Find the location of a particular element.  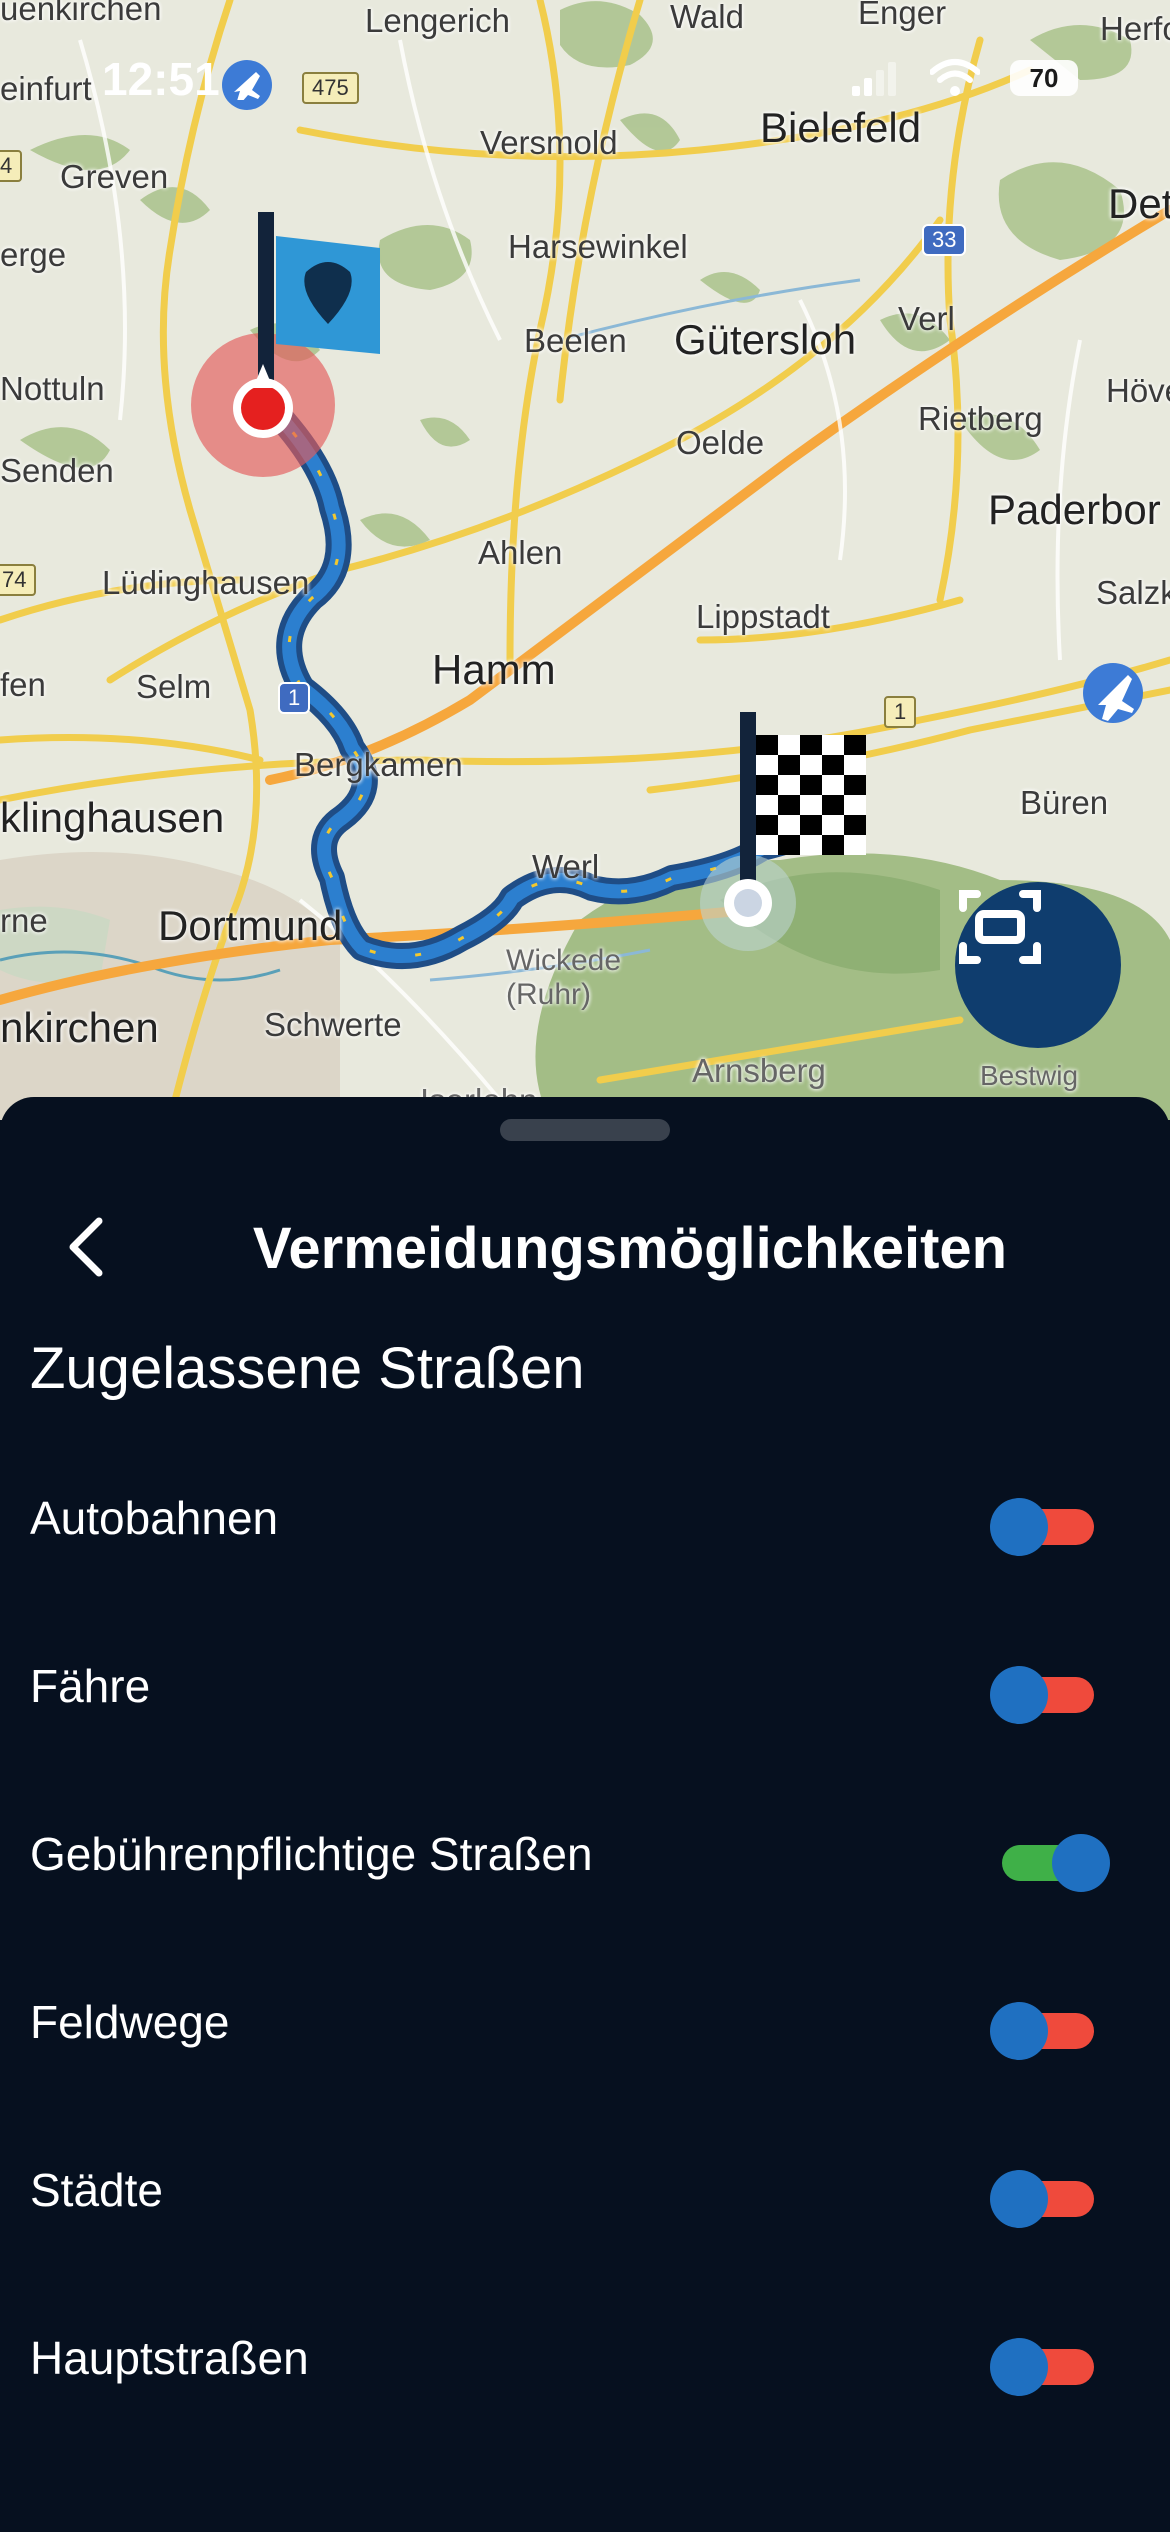

map-place-label: Nottuln is located at coordinates (52, 388).